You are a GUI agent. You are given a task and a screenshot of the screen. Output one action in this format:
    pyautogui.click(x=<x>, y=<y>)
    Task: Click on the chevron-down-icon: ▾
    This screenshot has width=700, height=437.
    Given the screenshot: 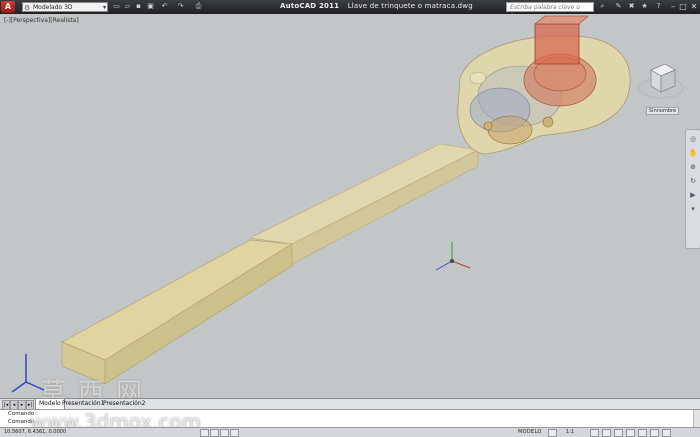 What is the action you would take?
    pyautogui.click(x=104, y=7)
    